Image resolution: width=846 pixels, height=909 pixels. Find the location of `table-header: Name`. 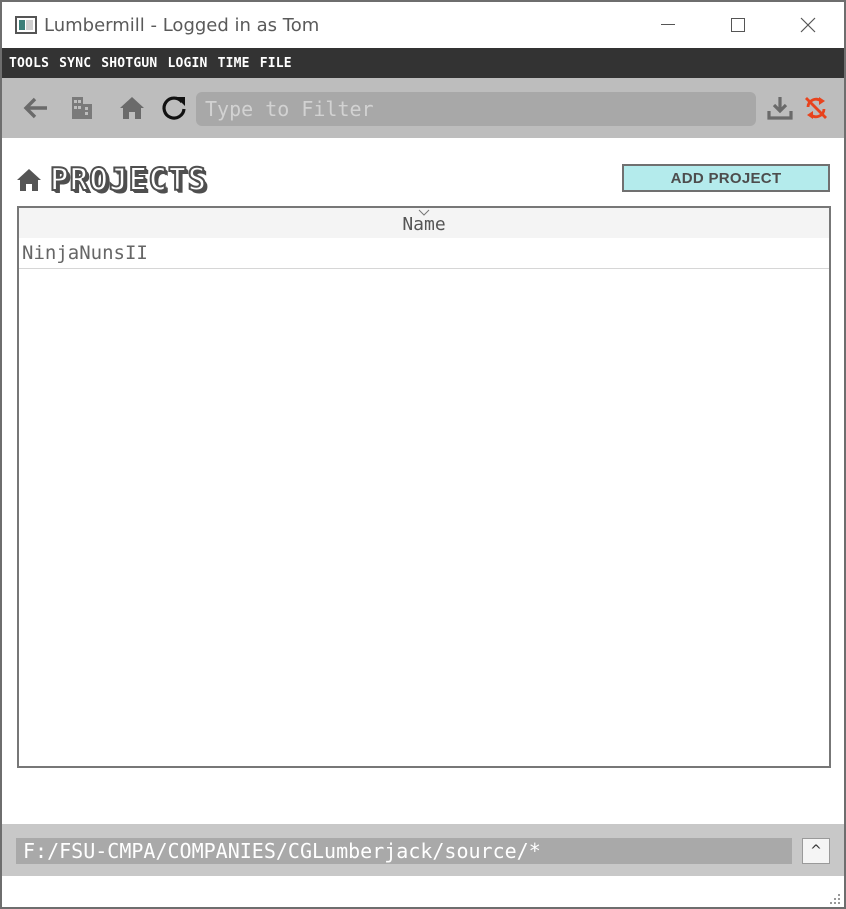

table-header: Name is located at coordinates (424, 223).